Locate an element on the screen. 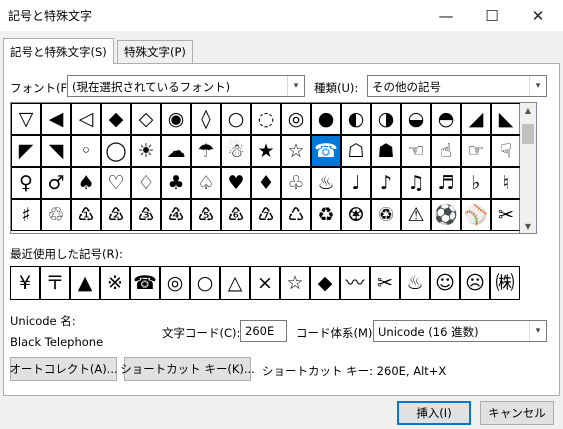 This screenshot has width=563, height=429. symbol-cell: ♡ is located at coordinates (116, 183).